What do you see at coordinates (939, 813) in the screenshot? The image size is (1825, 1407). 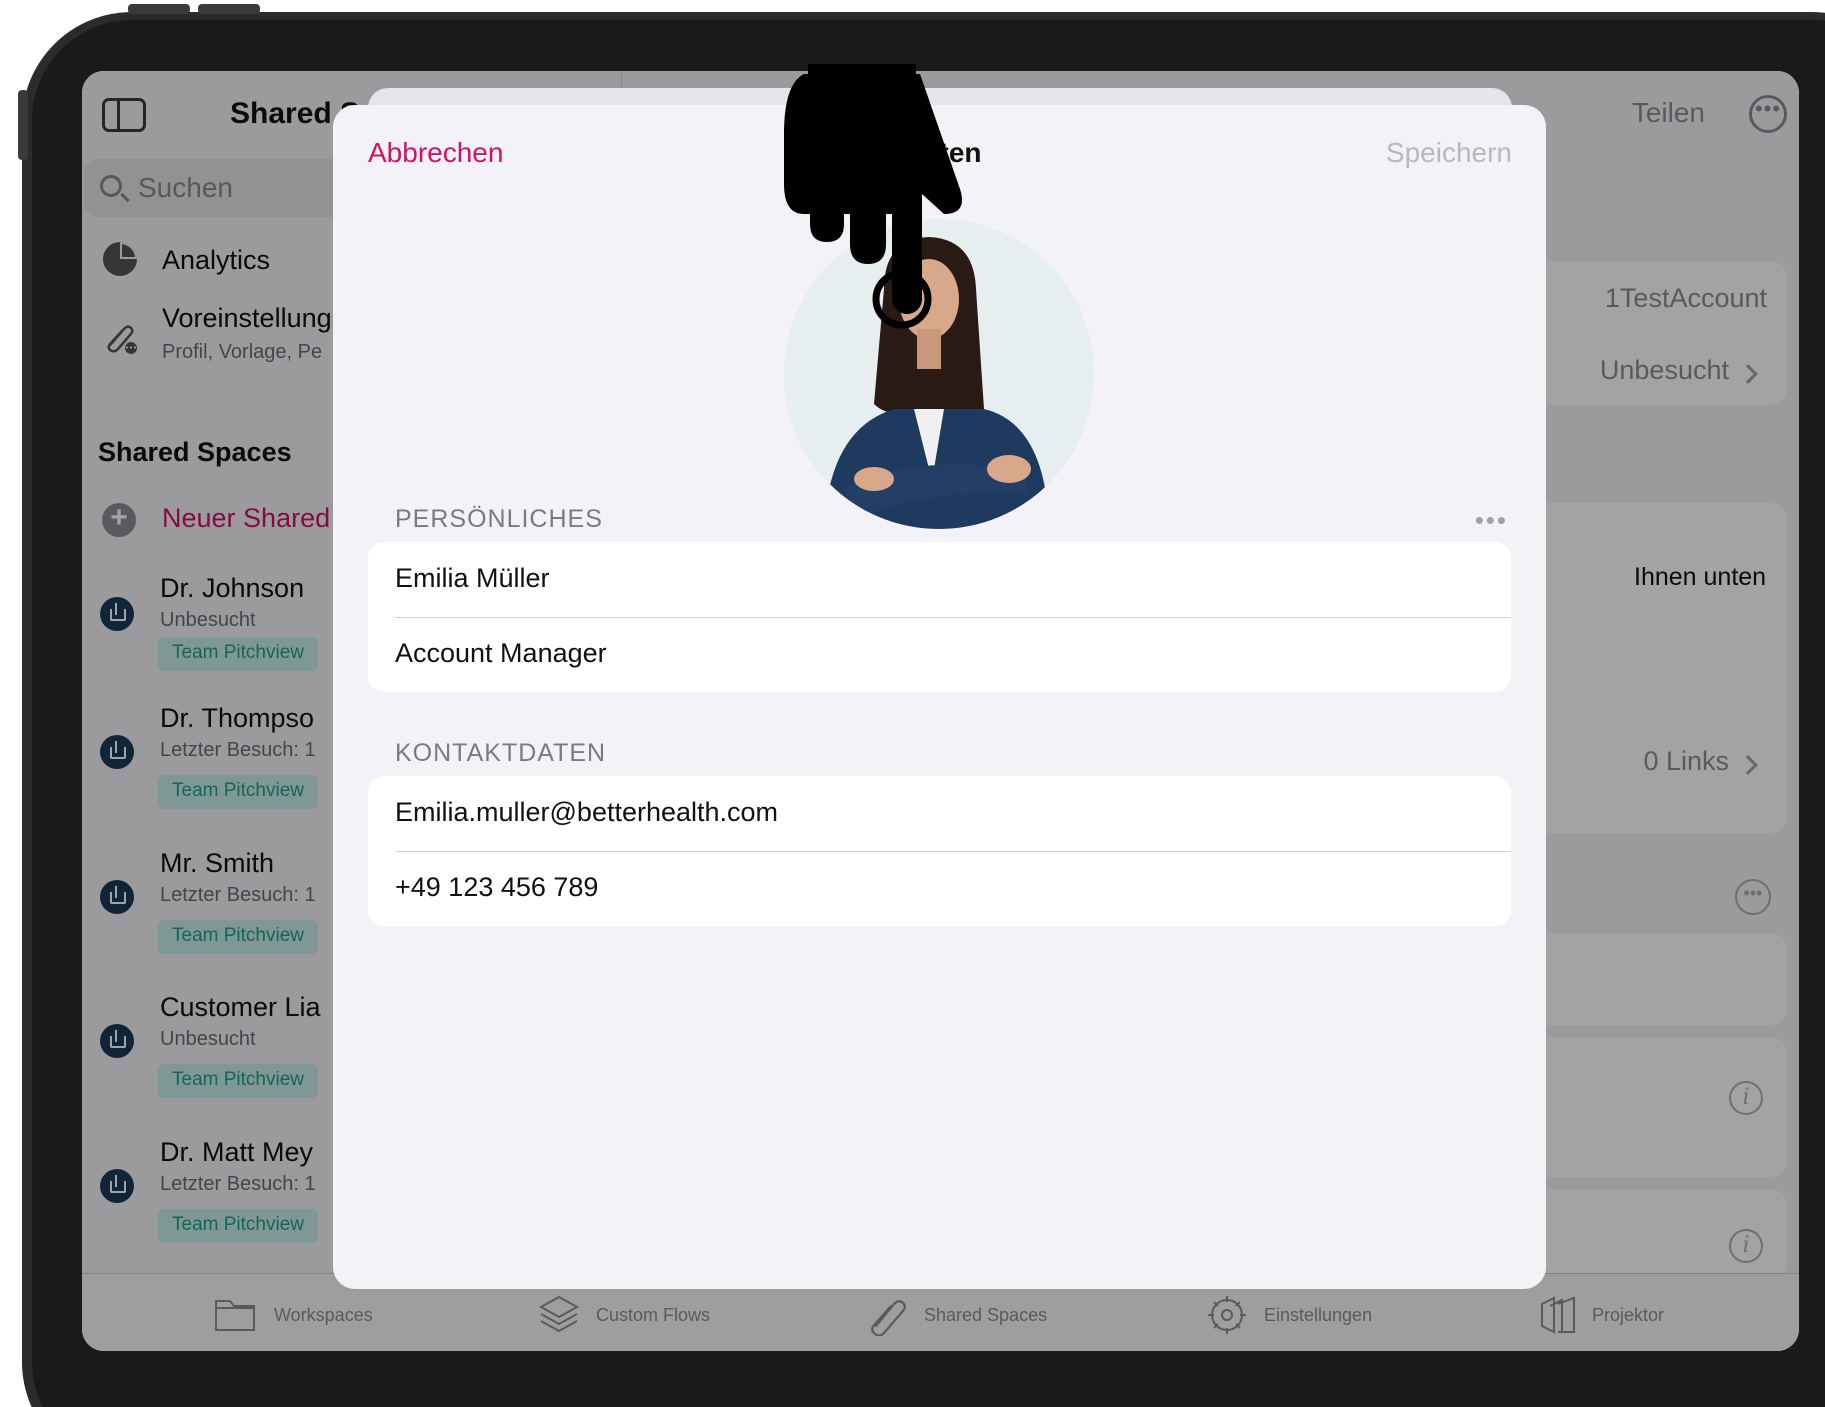 I see `email-field: Emilia.muller@betterhealth.com` at bounding box center [939, 813].